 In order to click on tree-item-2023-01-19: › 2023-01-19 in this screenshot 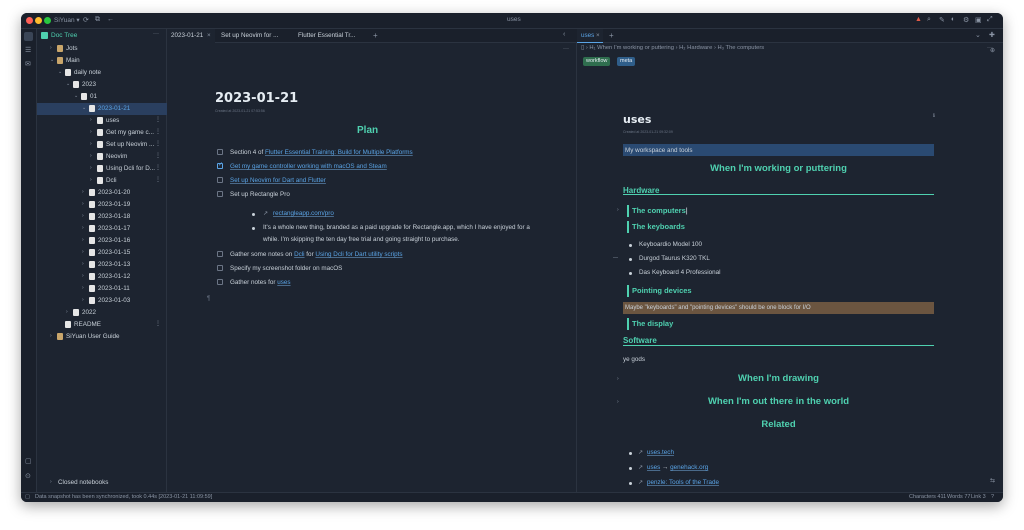, I will do `click(102, 205)`.